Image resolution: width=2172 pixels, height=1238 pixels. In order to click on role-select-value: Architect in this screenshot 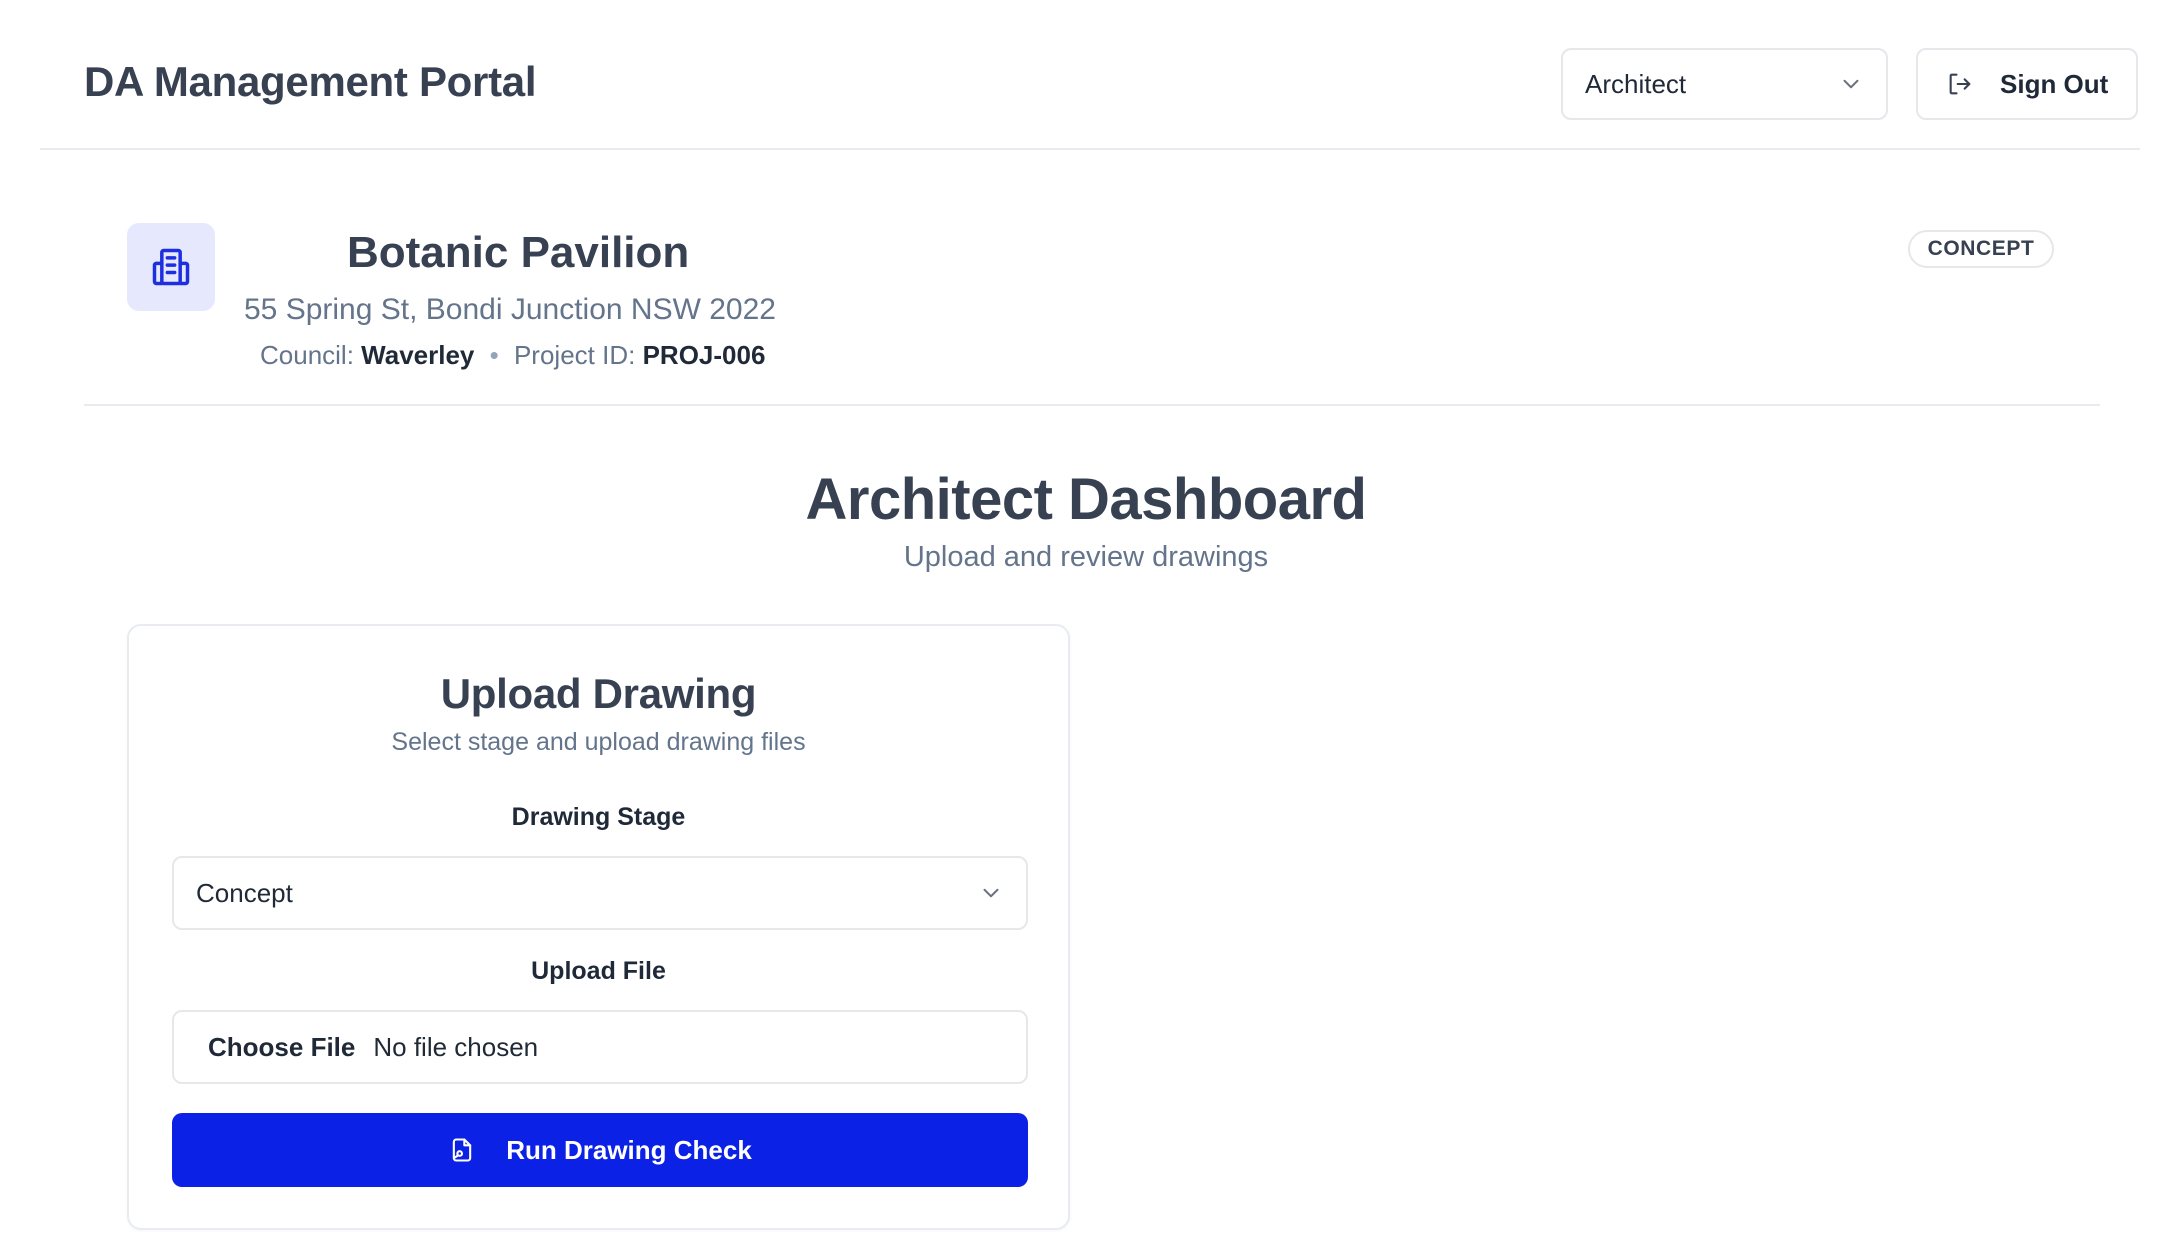, I will do `click(1636, 83)`.